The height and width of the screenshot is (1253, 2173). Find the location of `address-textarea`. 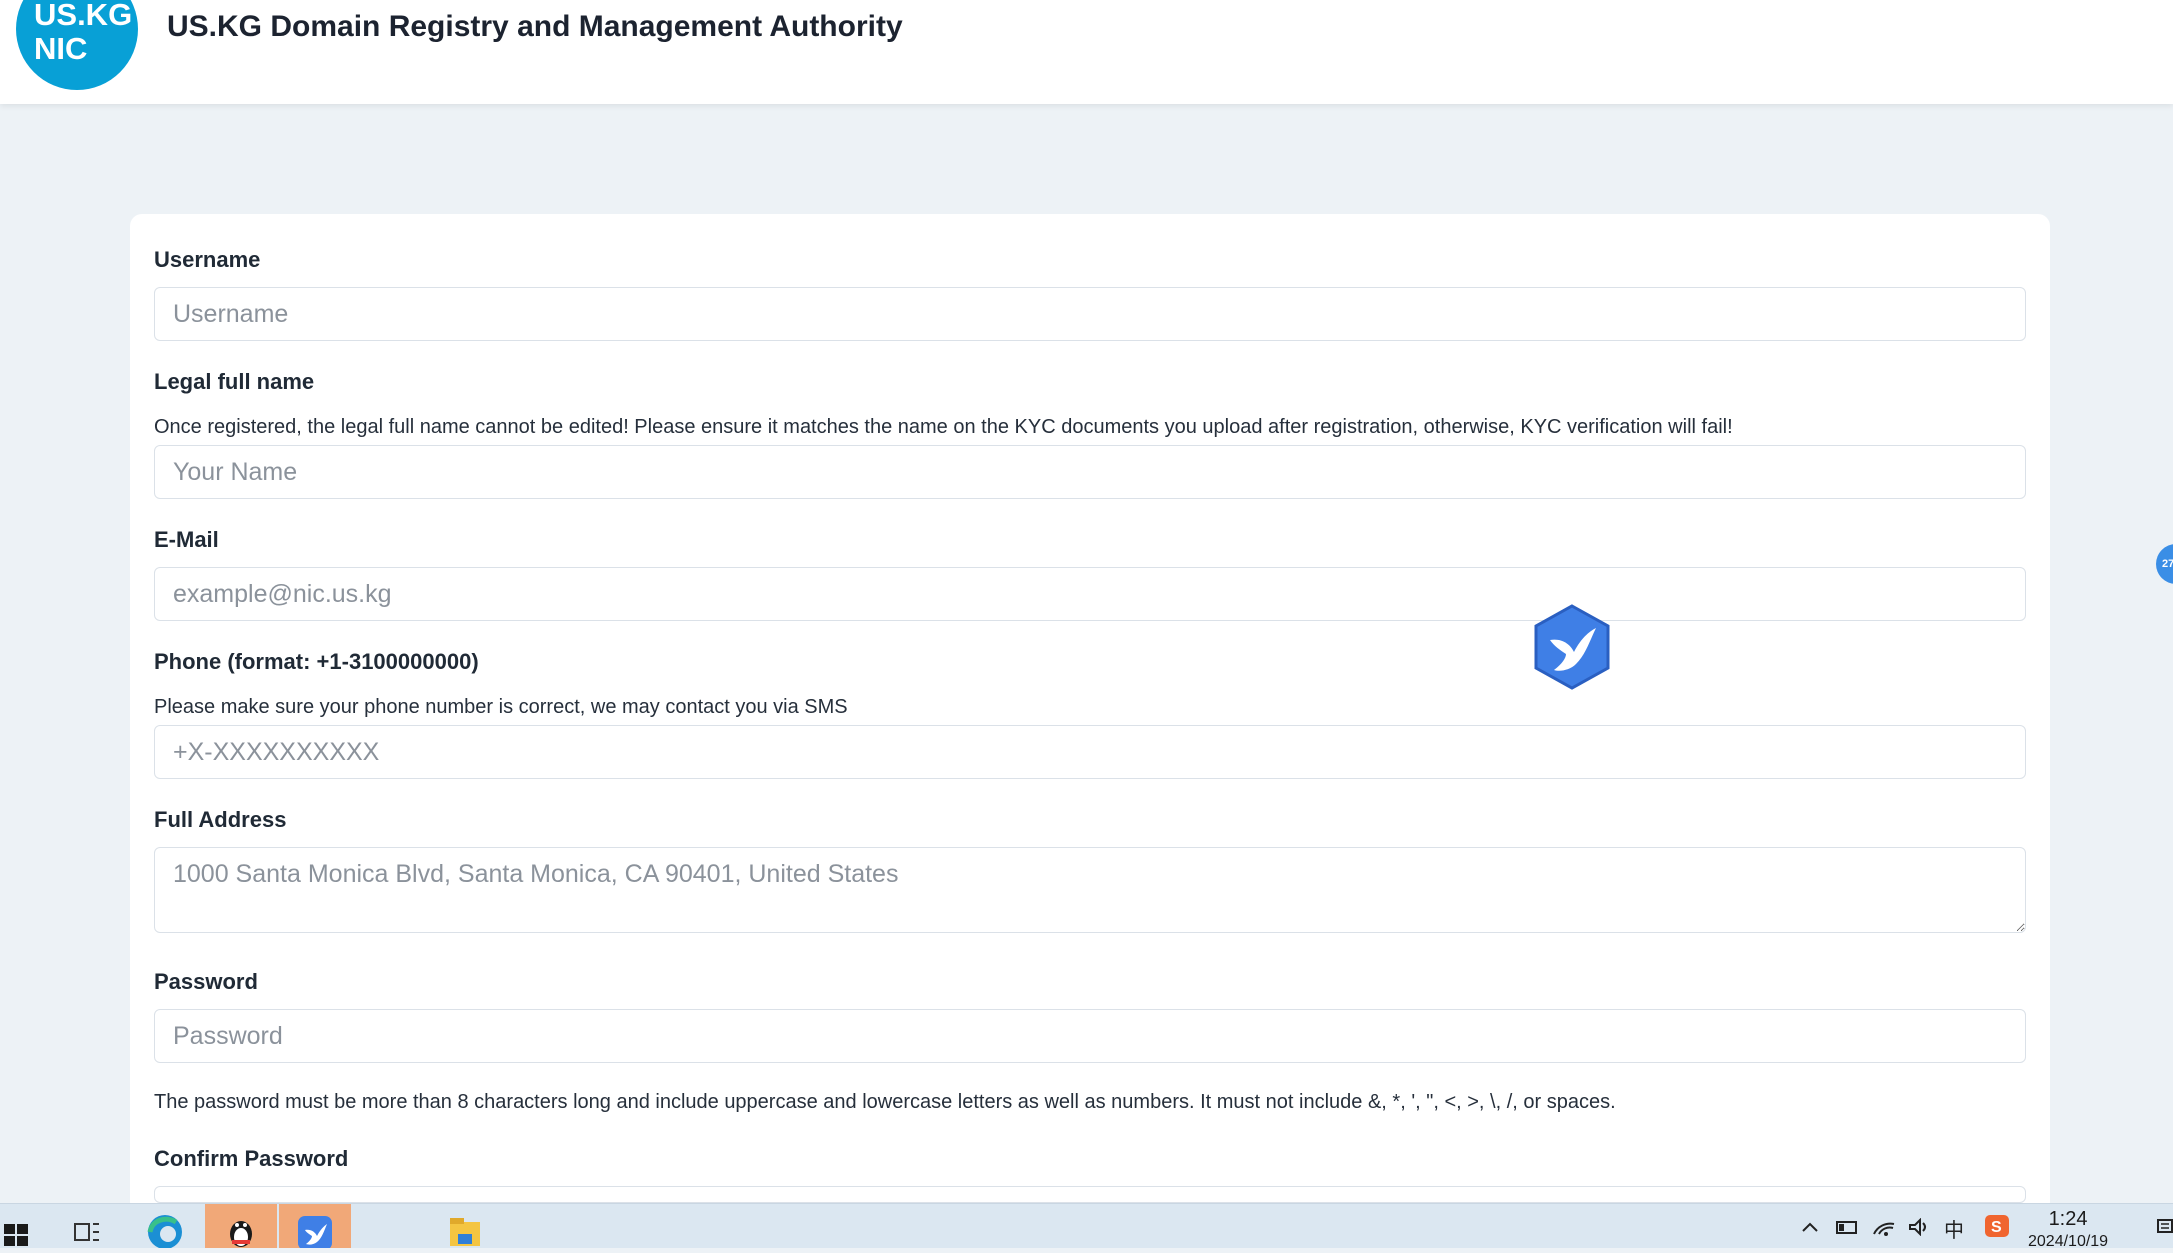

address-textarea is located at coordinates (1090, 890).